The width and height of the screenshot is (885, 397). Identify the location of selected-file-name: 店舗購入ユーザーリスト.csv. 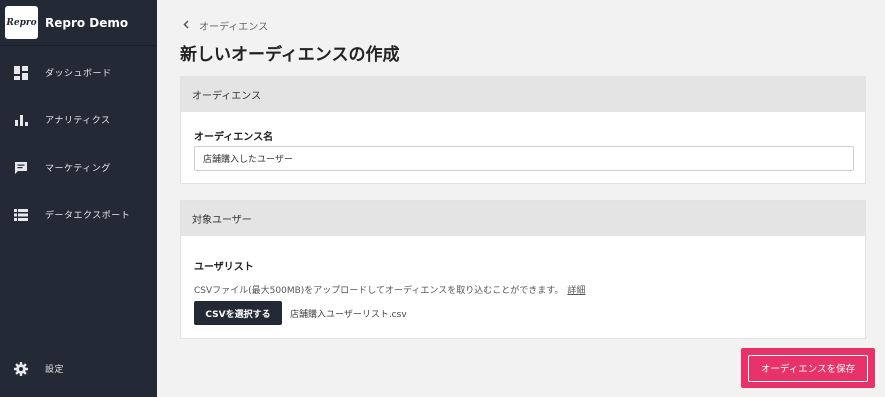
(348, 315).